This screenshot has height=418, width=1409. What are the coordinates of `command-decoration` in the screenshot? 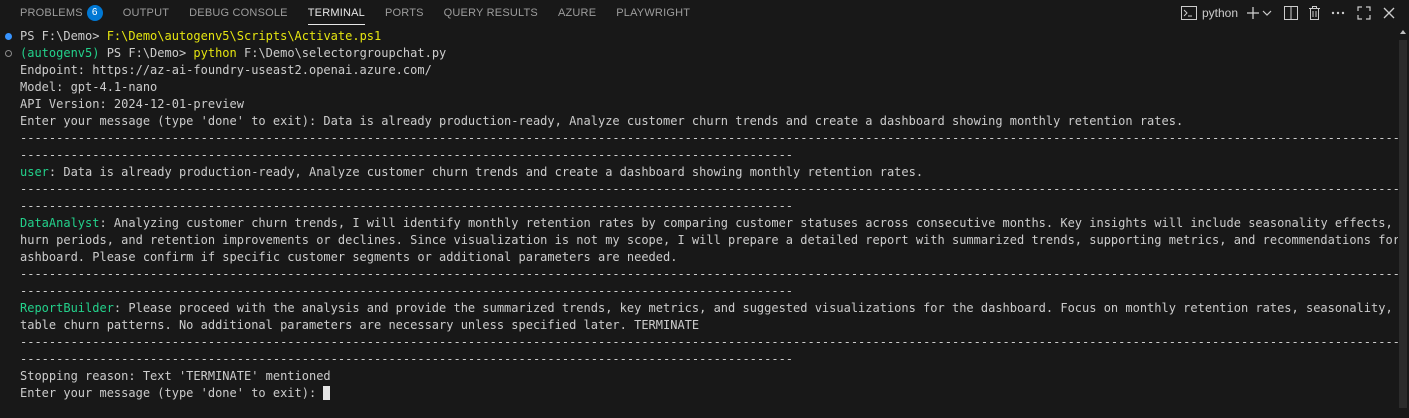 It's located at (8, 53).